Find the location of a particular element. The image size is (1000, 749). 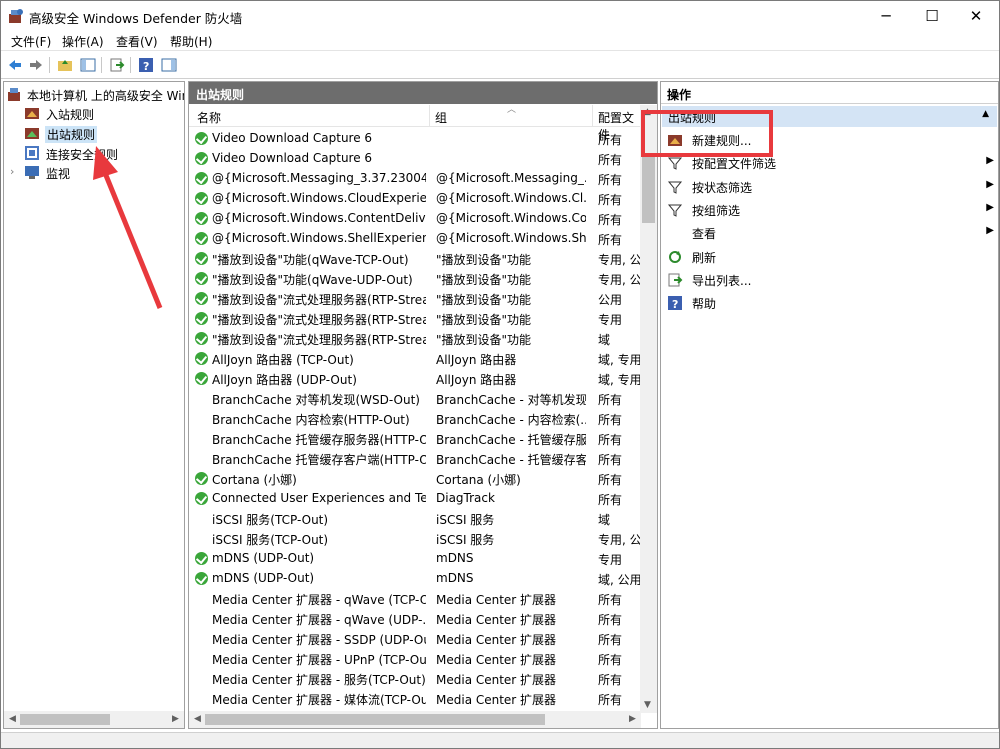

action-item: 刷新 is located at coordinates (829, 257).